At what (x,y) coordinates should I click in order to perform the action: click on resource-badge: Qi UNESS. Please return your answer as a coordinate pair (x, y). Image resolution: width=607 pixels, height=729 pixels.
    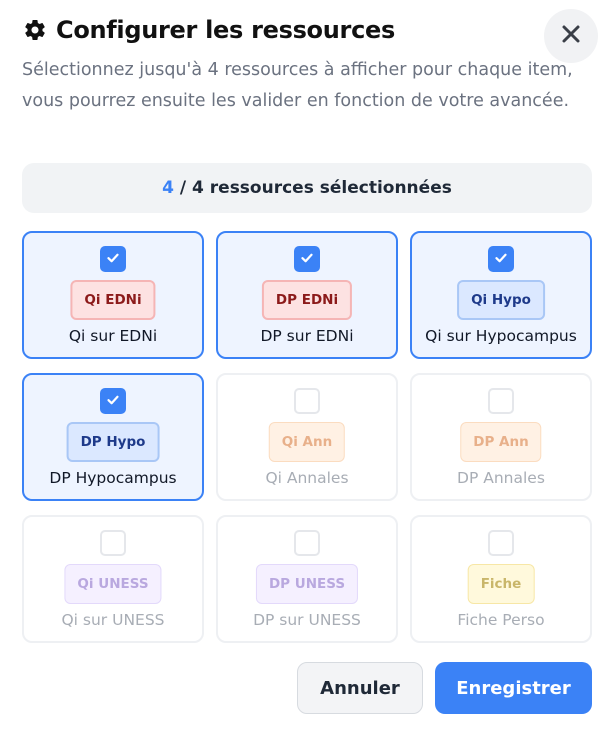
    Looking at the image, I should click on (113, 584).